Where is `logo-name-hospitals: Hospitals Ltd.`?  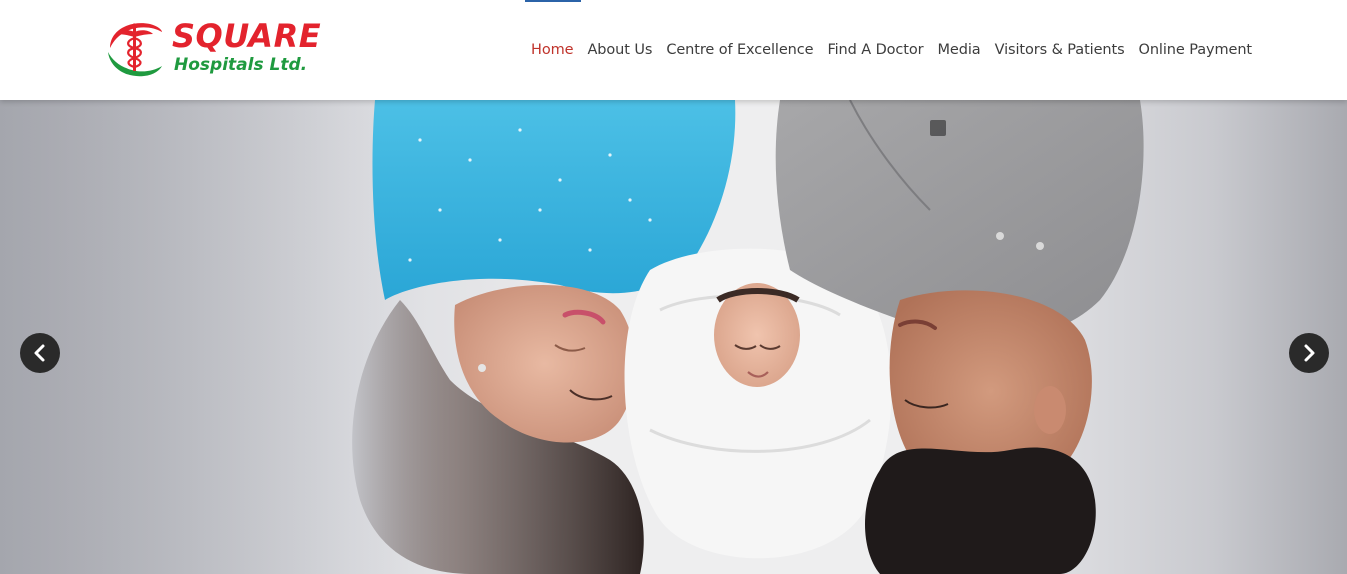
logo-name-hospitals: Hospitals Ltd. is located at coordinates (241, 65).